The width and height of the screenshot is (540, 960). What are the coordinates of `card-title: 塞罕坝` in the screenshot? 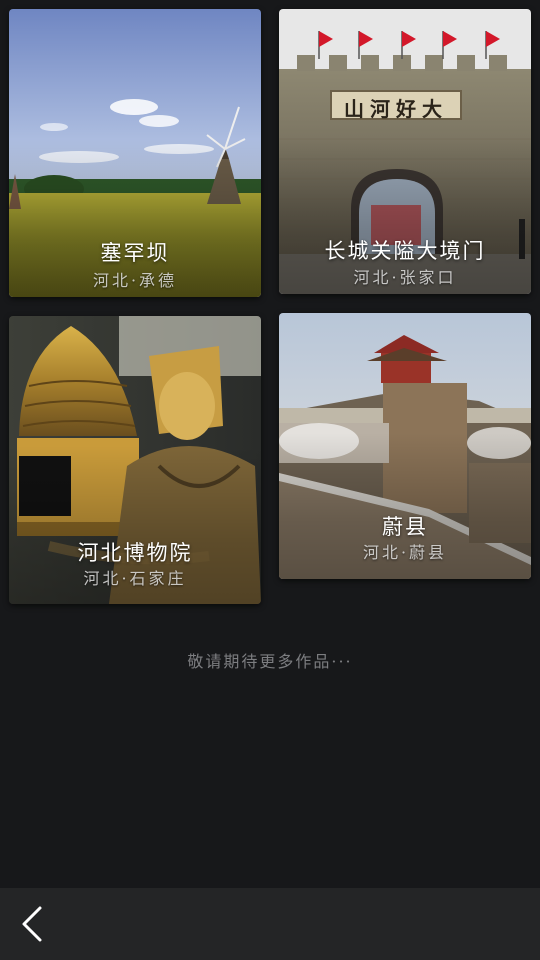 It's located at (135, 253).